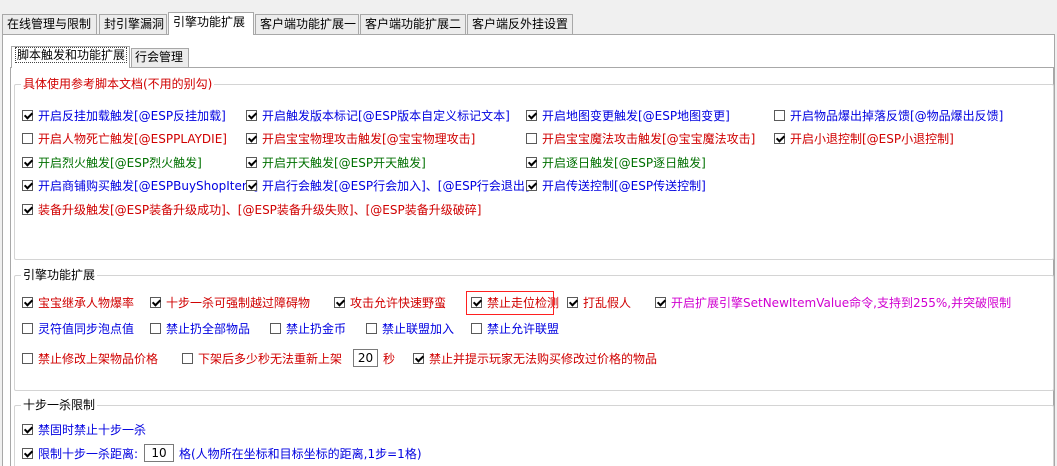 The image size is (1057, 466). I want to click on checkbox-label: 限制十步一杀距离:, so click(88, 454).